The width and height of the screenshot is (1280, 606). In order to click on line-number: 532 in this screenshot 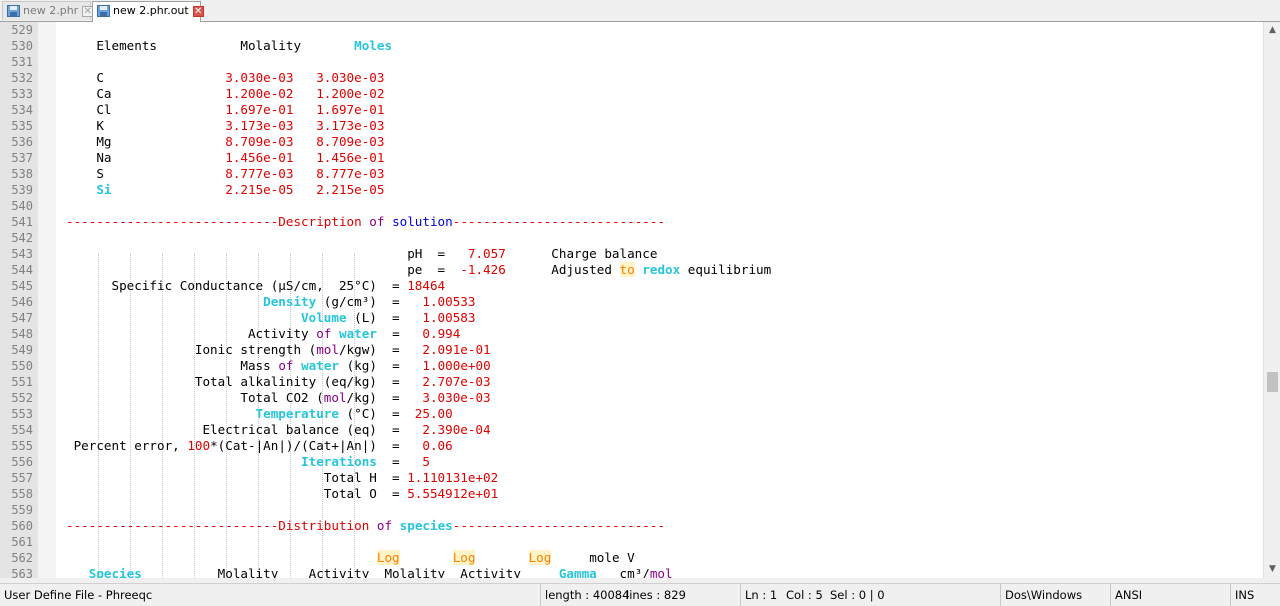, I will do `click(22, 78)`.